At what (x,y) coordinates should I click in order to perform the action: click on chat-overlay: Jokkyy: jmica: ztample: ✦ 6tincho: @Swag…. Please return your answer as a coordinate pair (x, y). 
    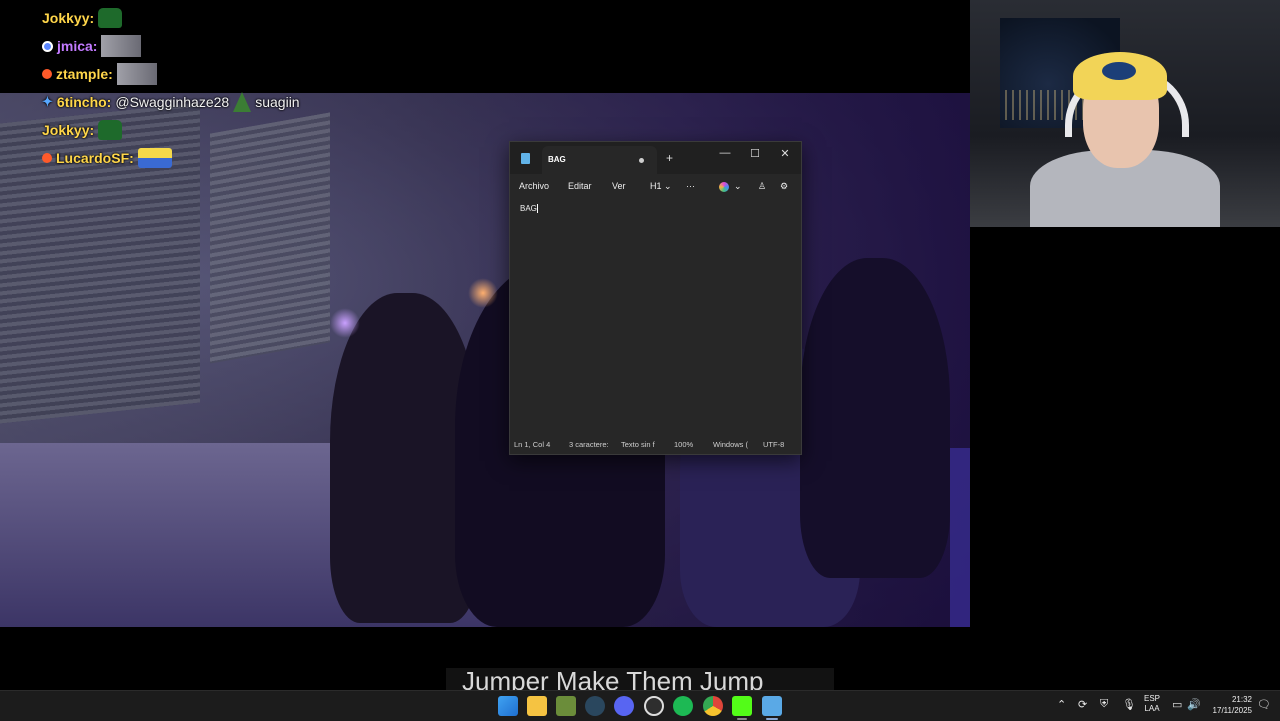
    Looking at the image, I should click on (171, 88).